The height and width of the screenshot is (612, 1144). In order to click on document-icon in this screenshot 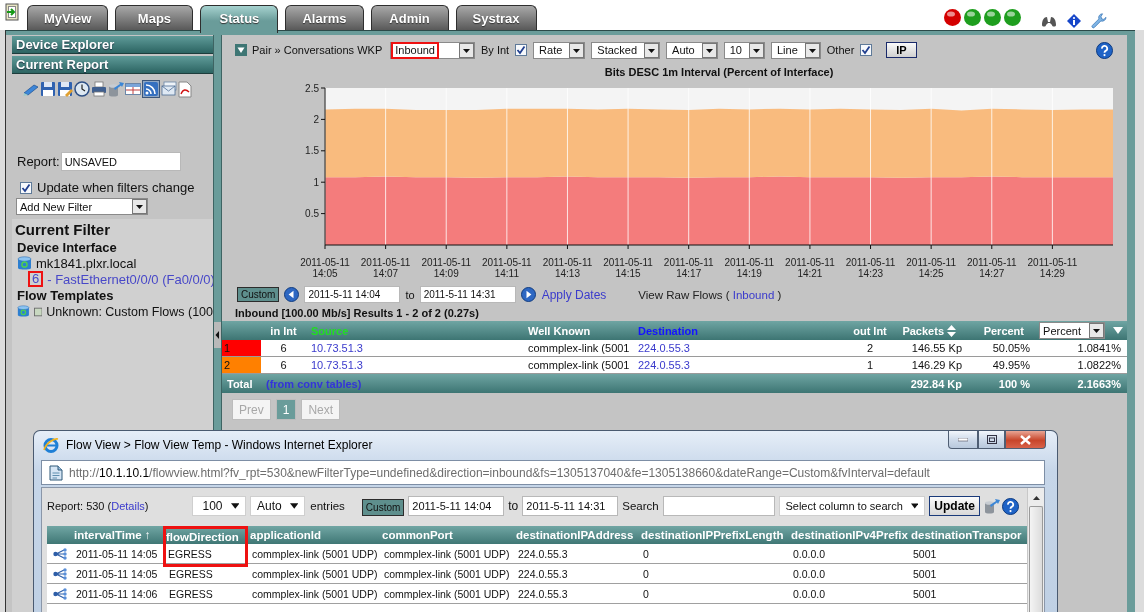, I will do `click(185, 89)`.